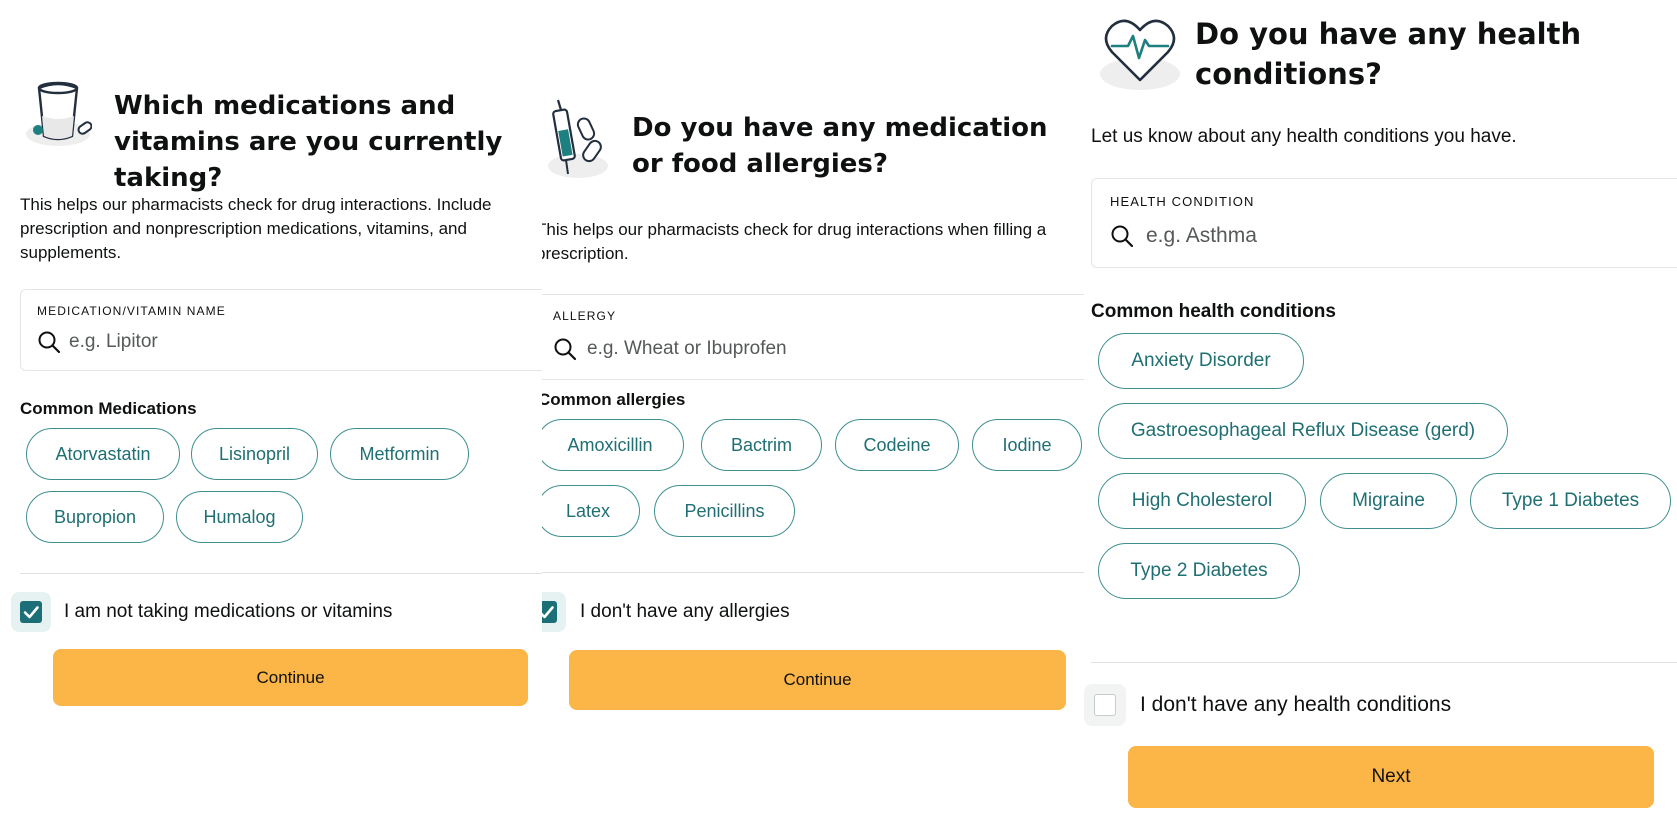  What do you see at coordinates (787, 349) in the screenshot?
I see `allergy-search-input` at bounding box center [787, 349].